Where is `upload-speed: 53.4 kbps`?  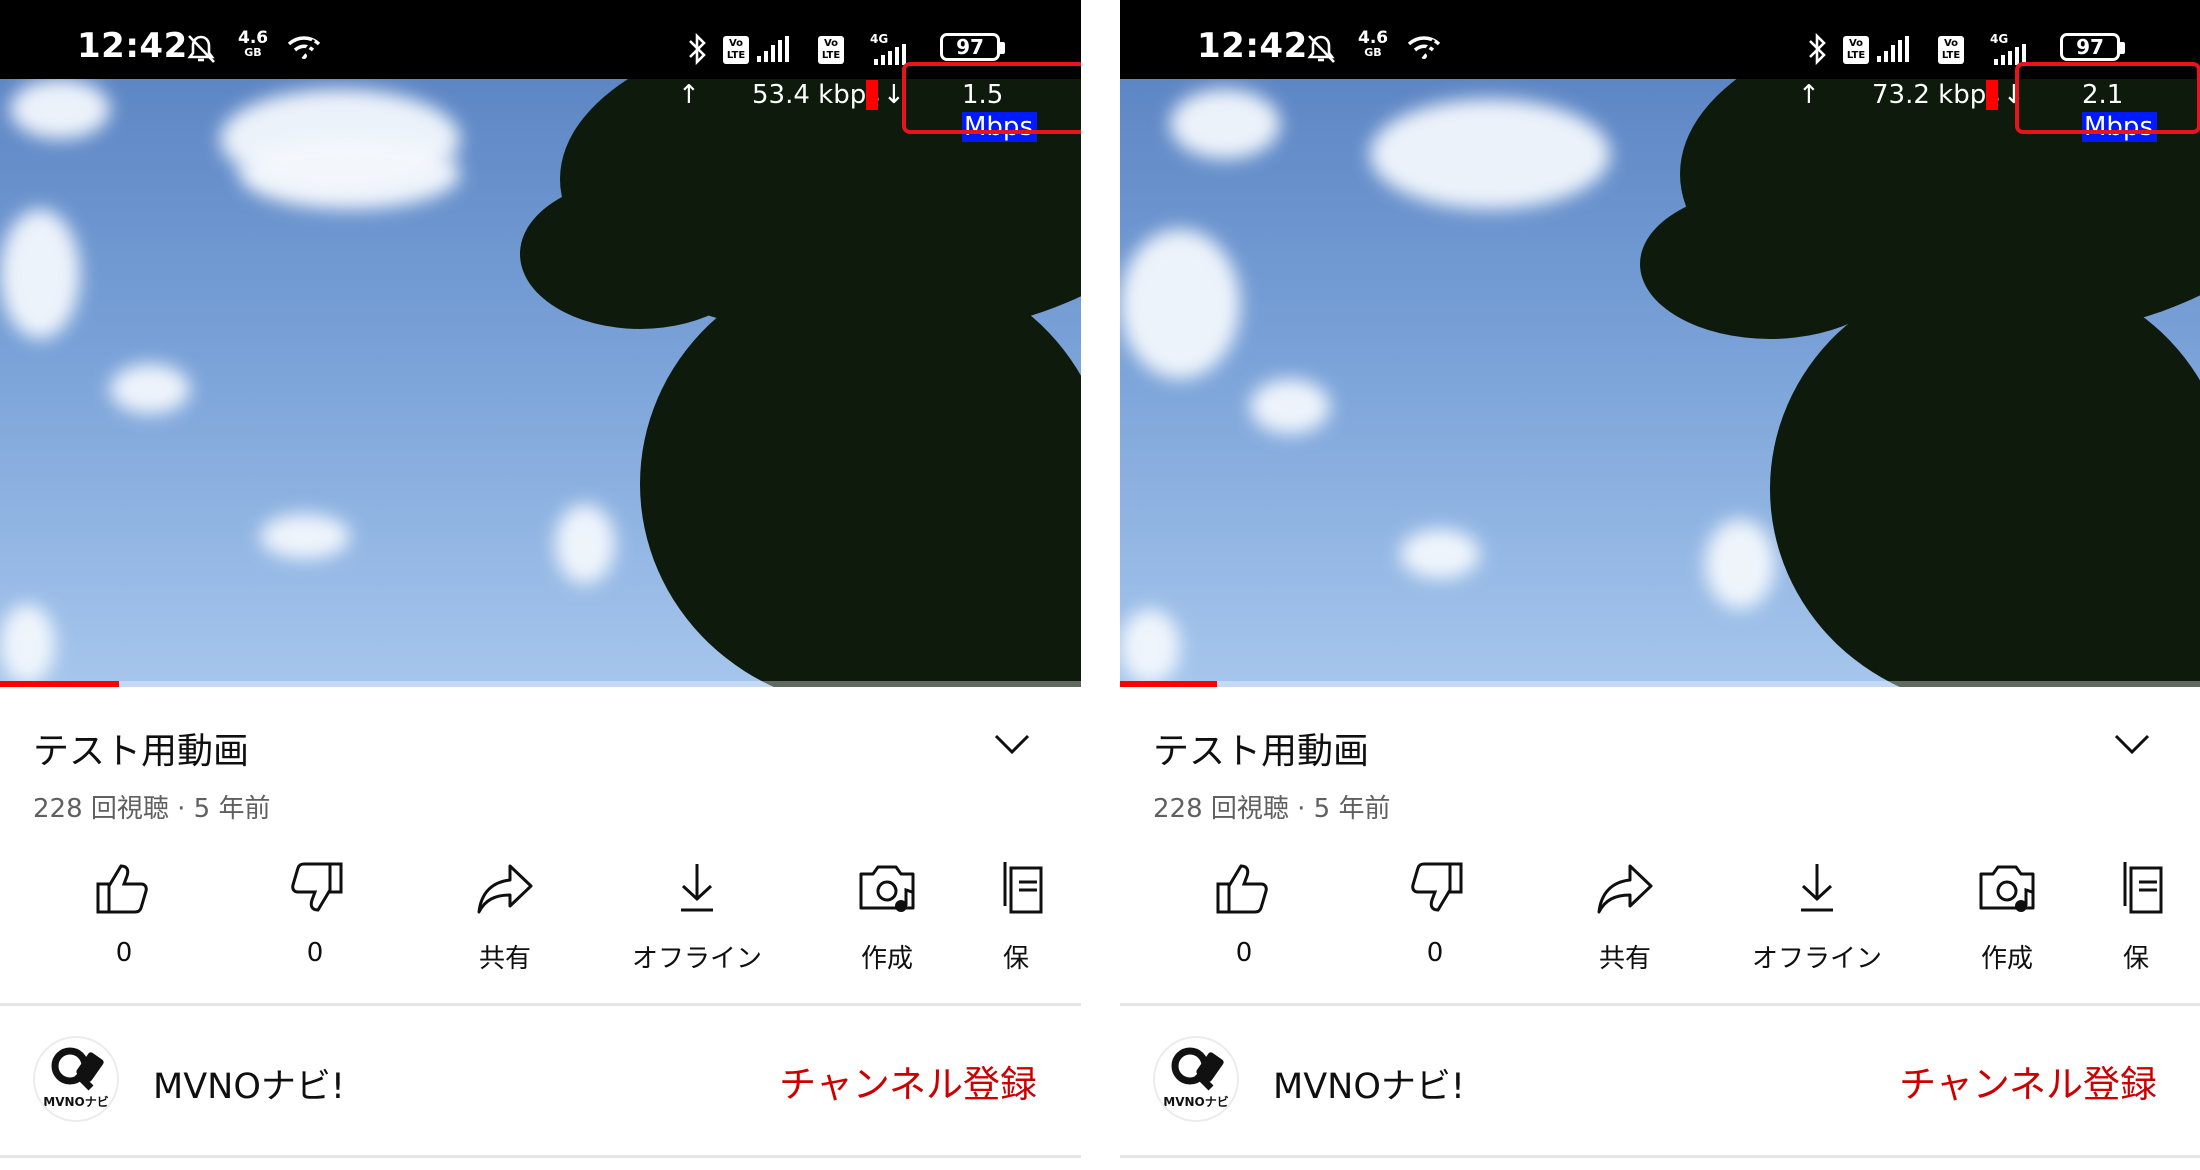
upload-speed: 53.4 kbps is located at coordinates (816, 95).